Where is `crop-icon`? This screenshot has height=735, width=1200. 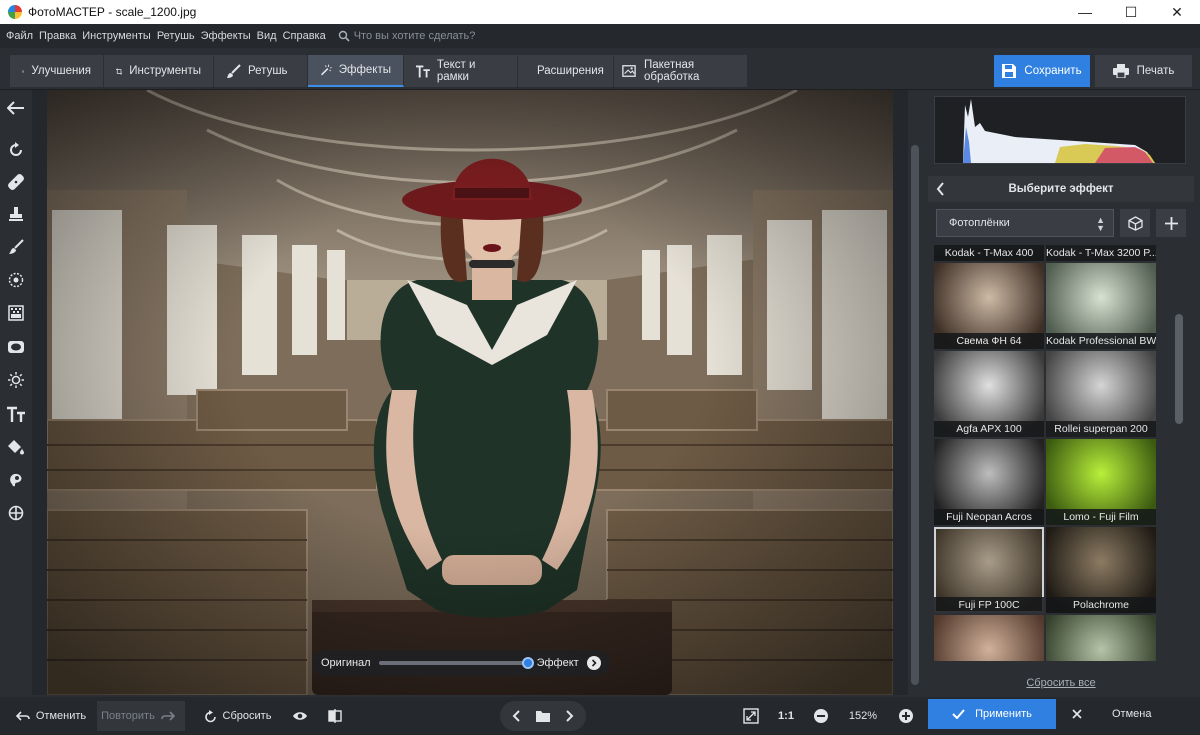 crop-icon is located at coordinates (119, 71).